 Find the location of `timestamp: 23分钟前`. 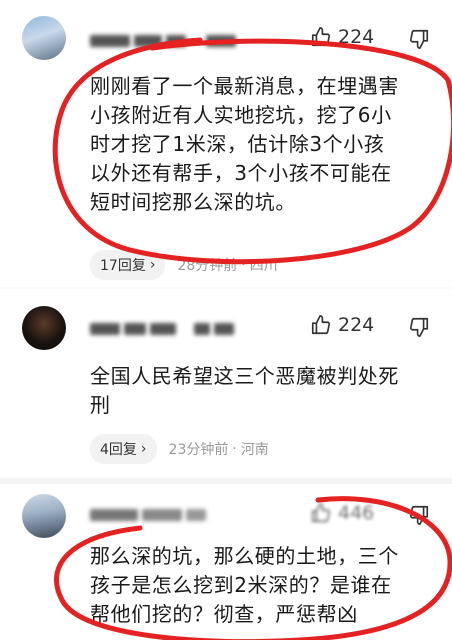

timestamp: 23分钟前 is located at coordinates (198, 450).